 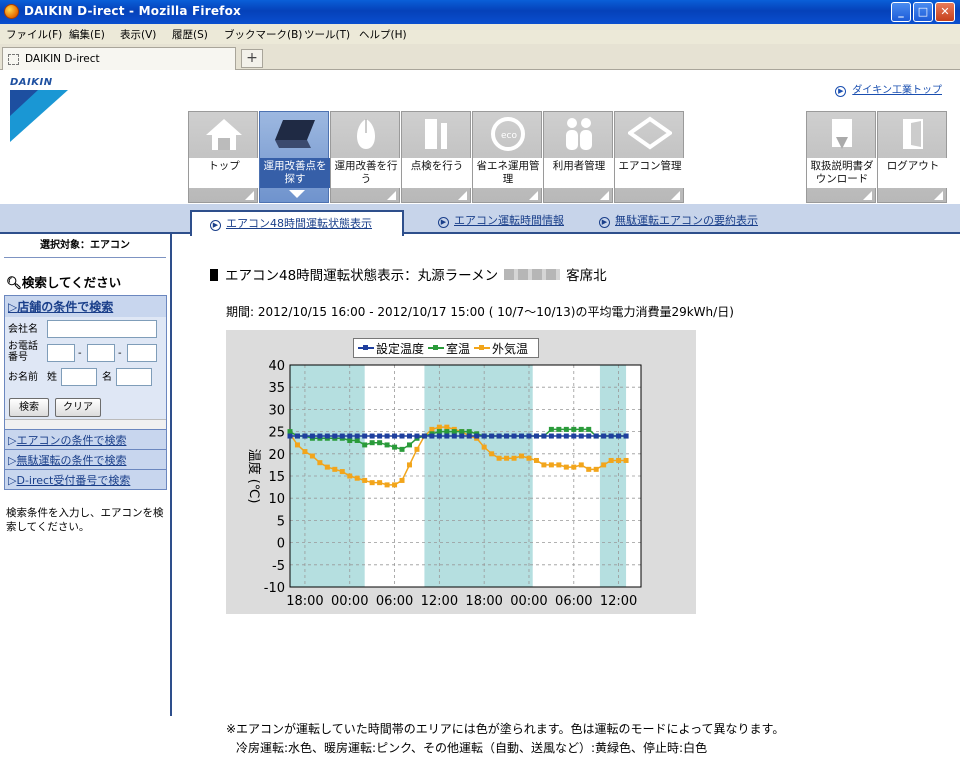 I want to click on new-tab-button: +, so click(x=252, y=58).